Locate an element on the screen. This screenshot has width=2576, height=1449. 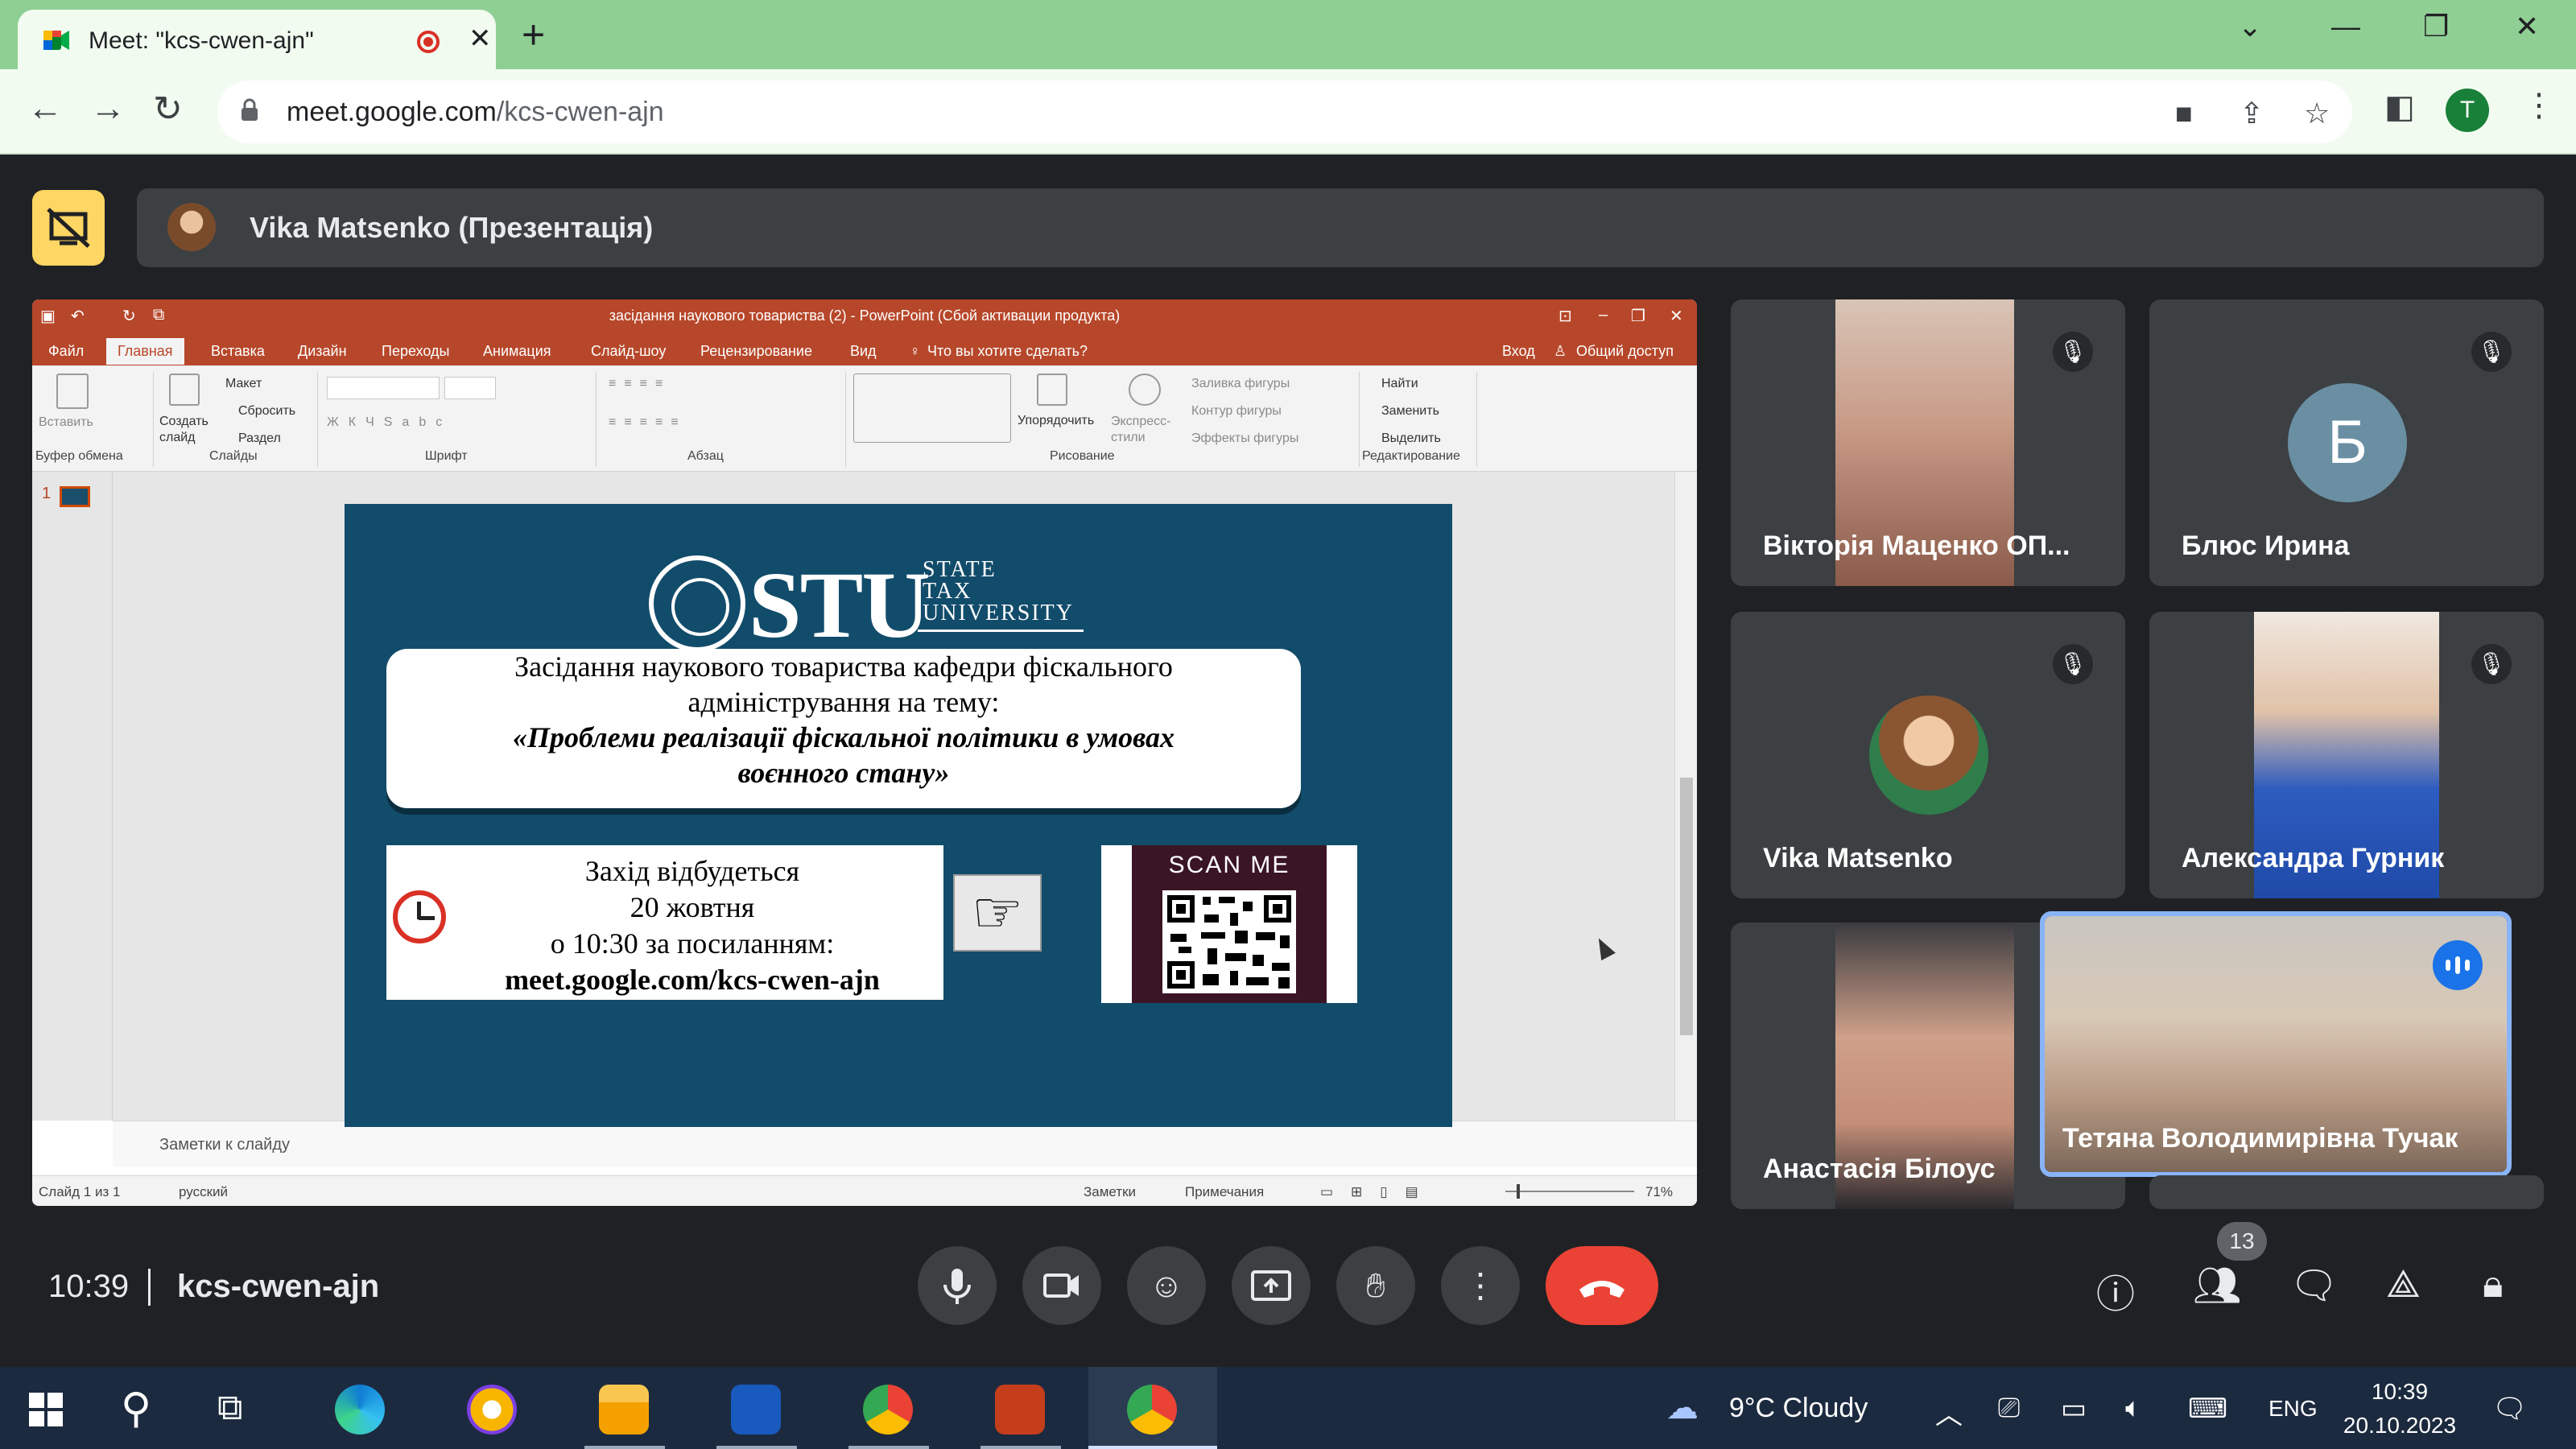
participant-tile: 🎙︎ Vika Matsenko is located at coordinates (1928, 755).